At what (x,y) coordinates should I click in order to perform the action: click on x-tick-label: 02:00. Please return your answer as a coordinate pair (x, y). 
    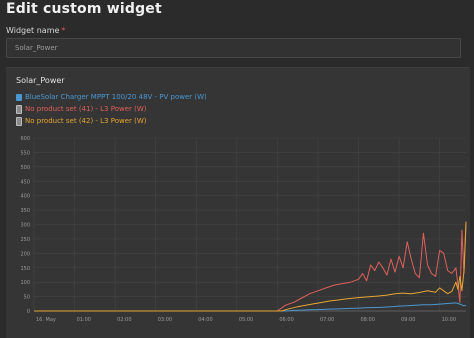
    Looking at the image, I should click on (124, 320).